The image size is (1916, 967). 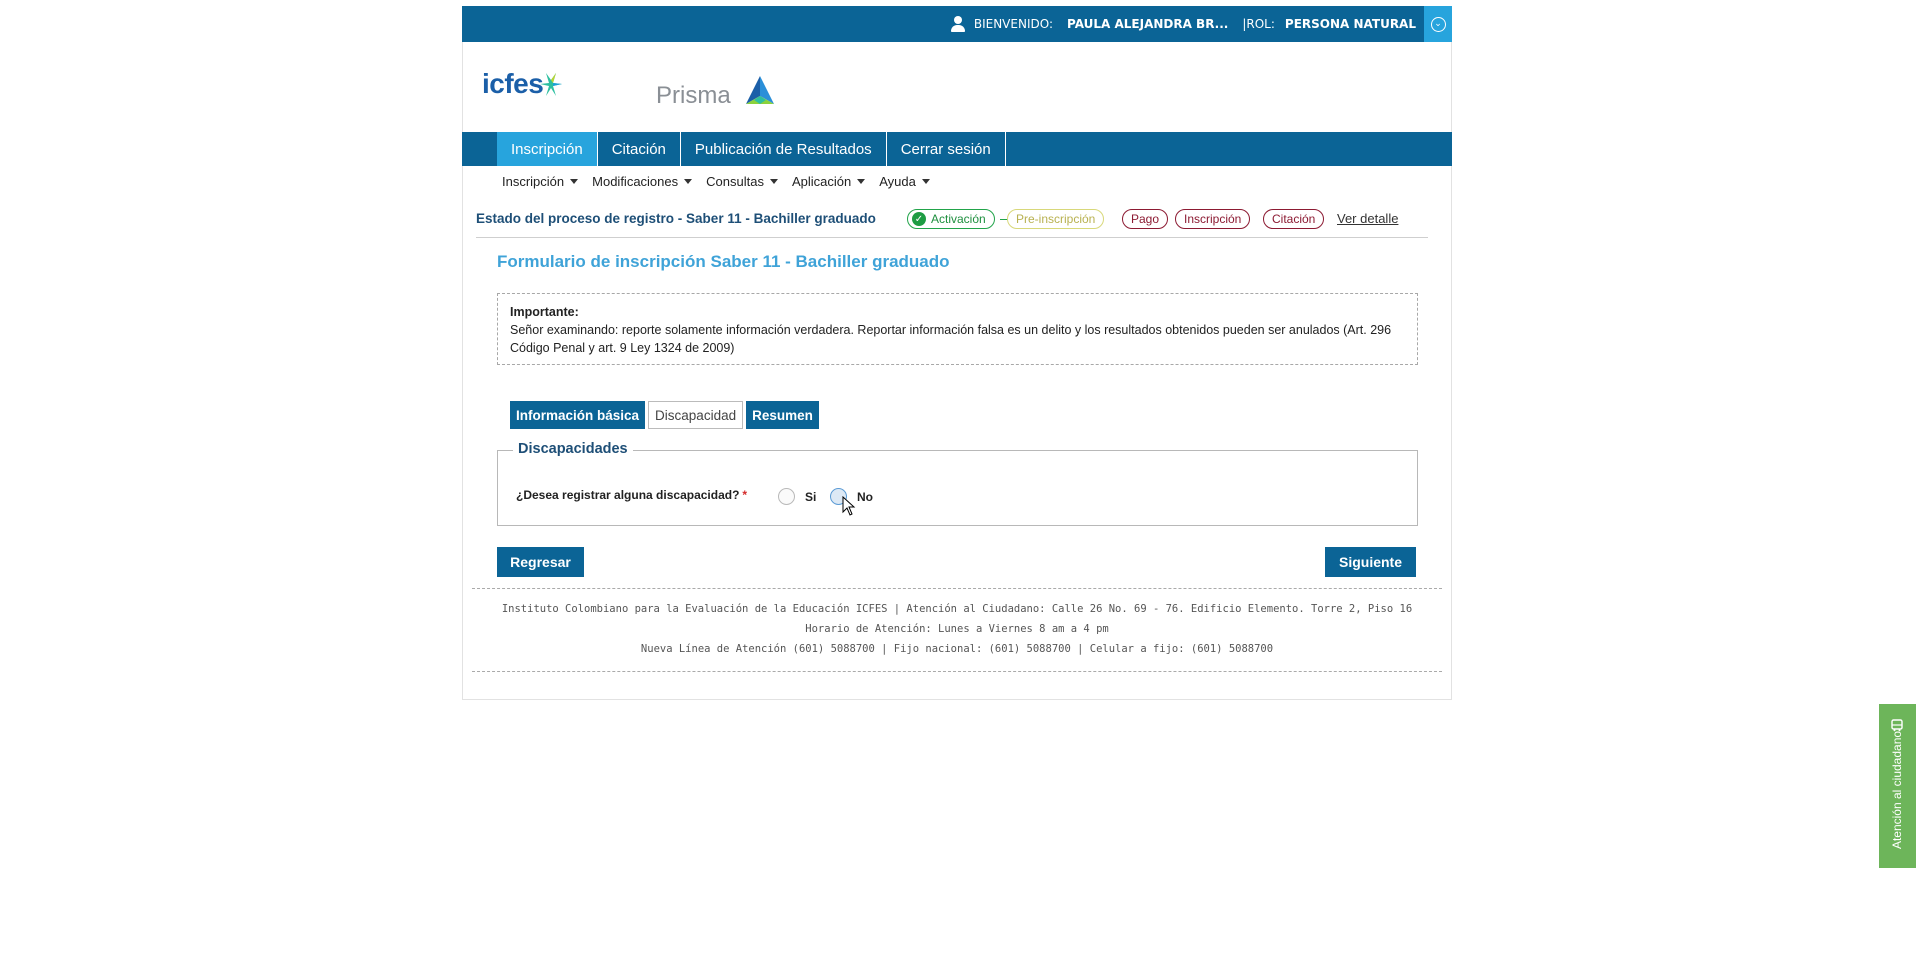 I want to click on step-label: Citación, so click(x=1294, y=219).